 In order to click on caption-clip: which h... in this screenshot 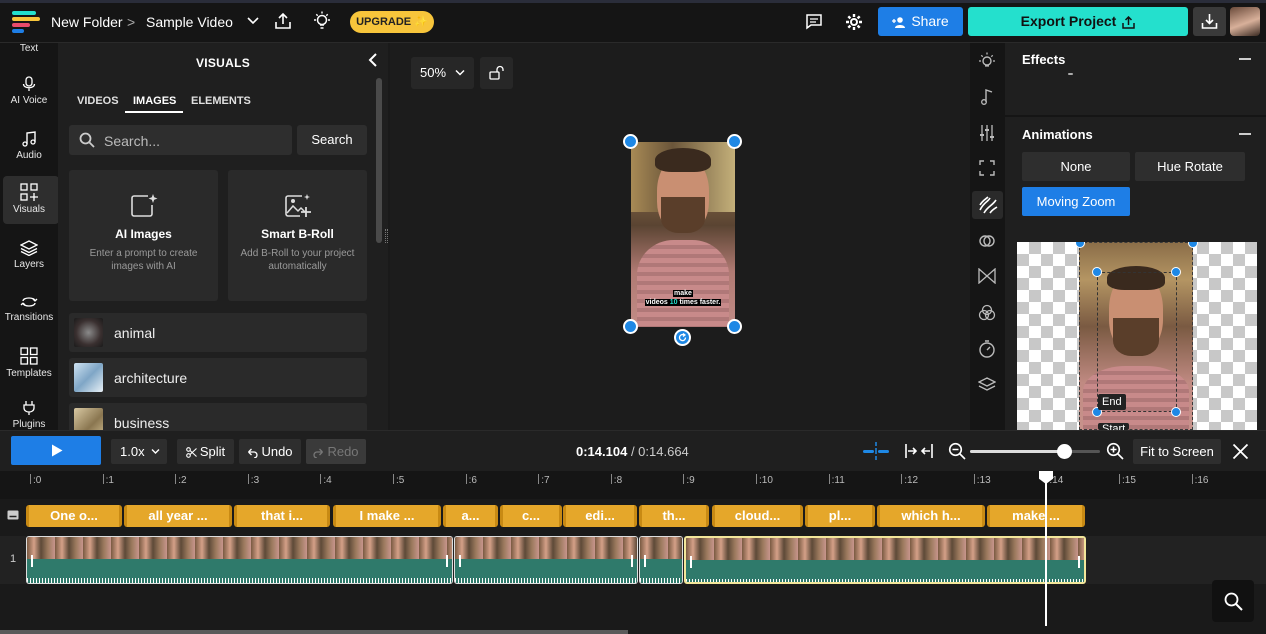, I will do `click(931, 516)`.